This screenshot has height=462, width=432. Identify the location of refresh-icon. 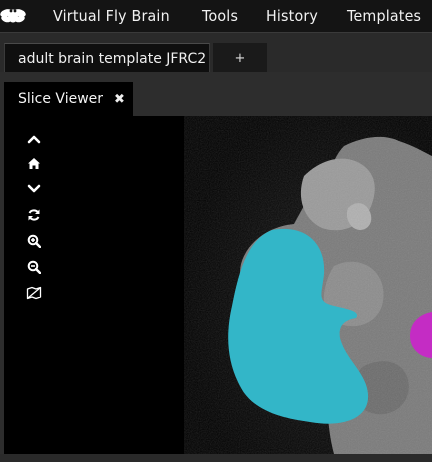
(34, 215).